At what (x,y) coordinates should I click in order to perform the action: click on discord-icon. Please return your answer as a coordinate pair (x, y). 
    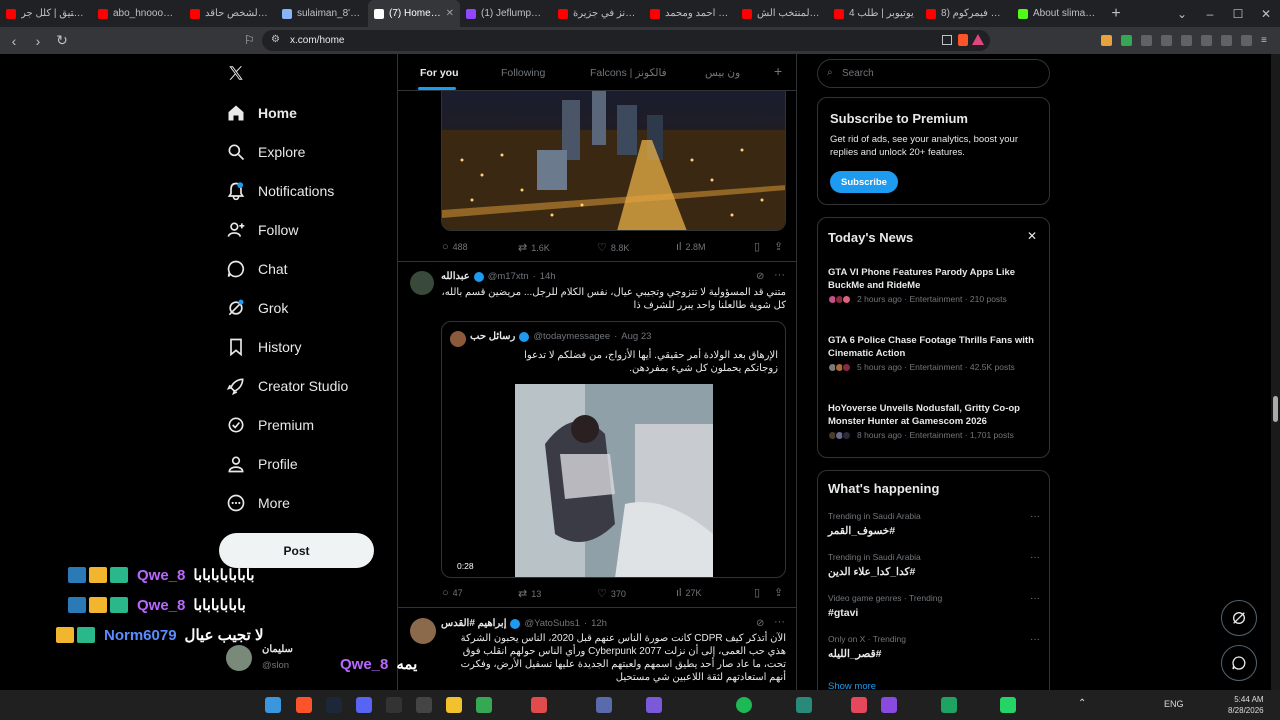
    Looking at the image, I should click on (364, 705).